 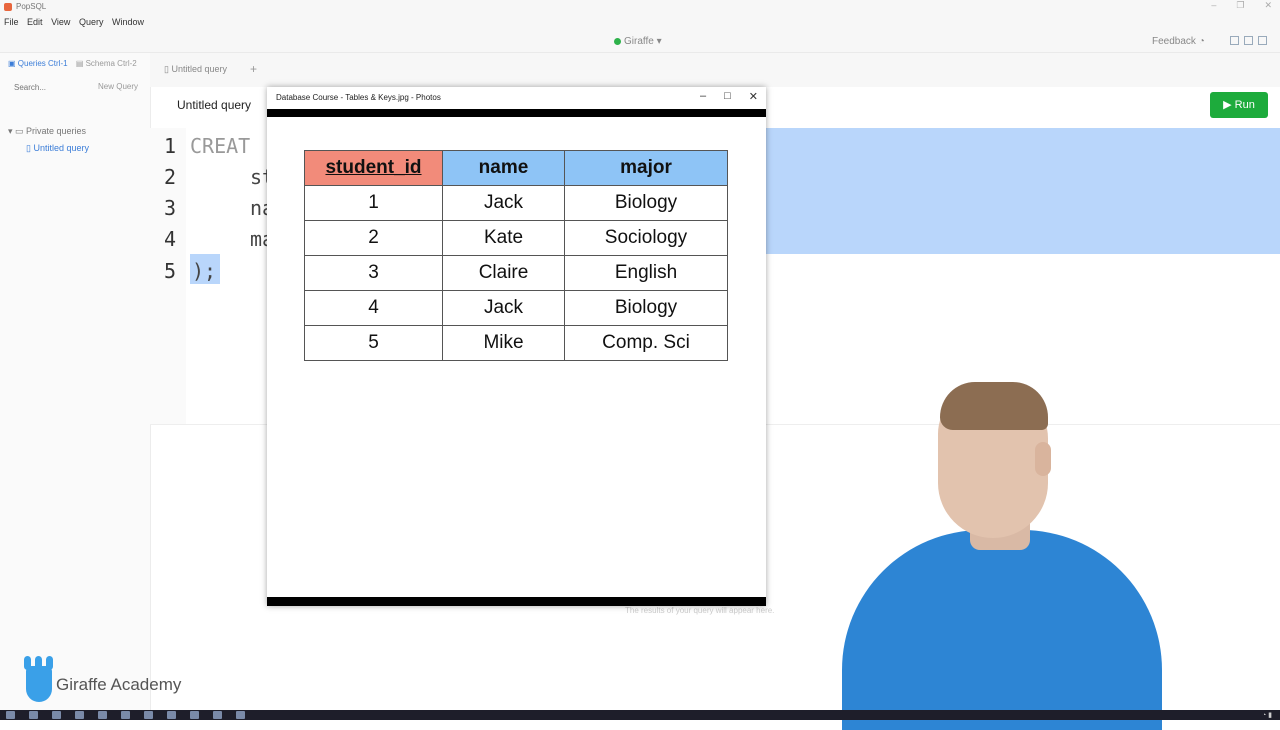 What do you see at coordinates (1267, 715) in the screenshot?
I see `system-tray: ◔ ▮` at bounding box center [1267, 715].